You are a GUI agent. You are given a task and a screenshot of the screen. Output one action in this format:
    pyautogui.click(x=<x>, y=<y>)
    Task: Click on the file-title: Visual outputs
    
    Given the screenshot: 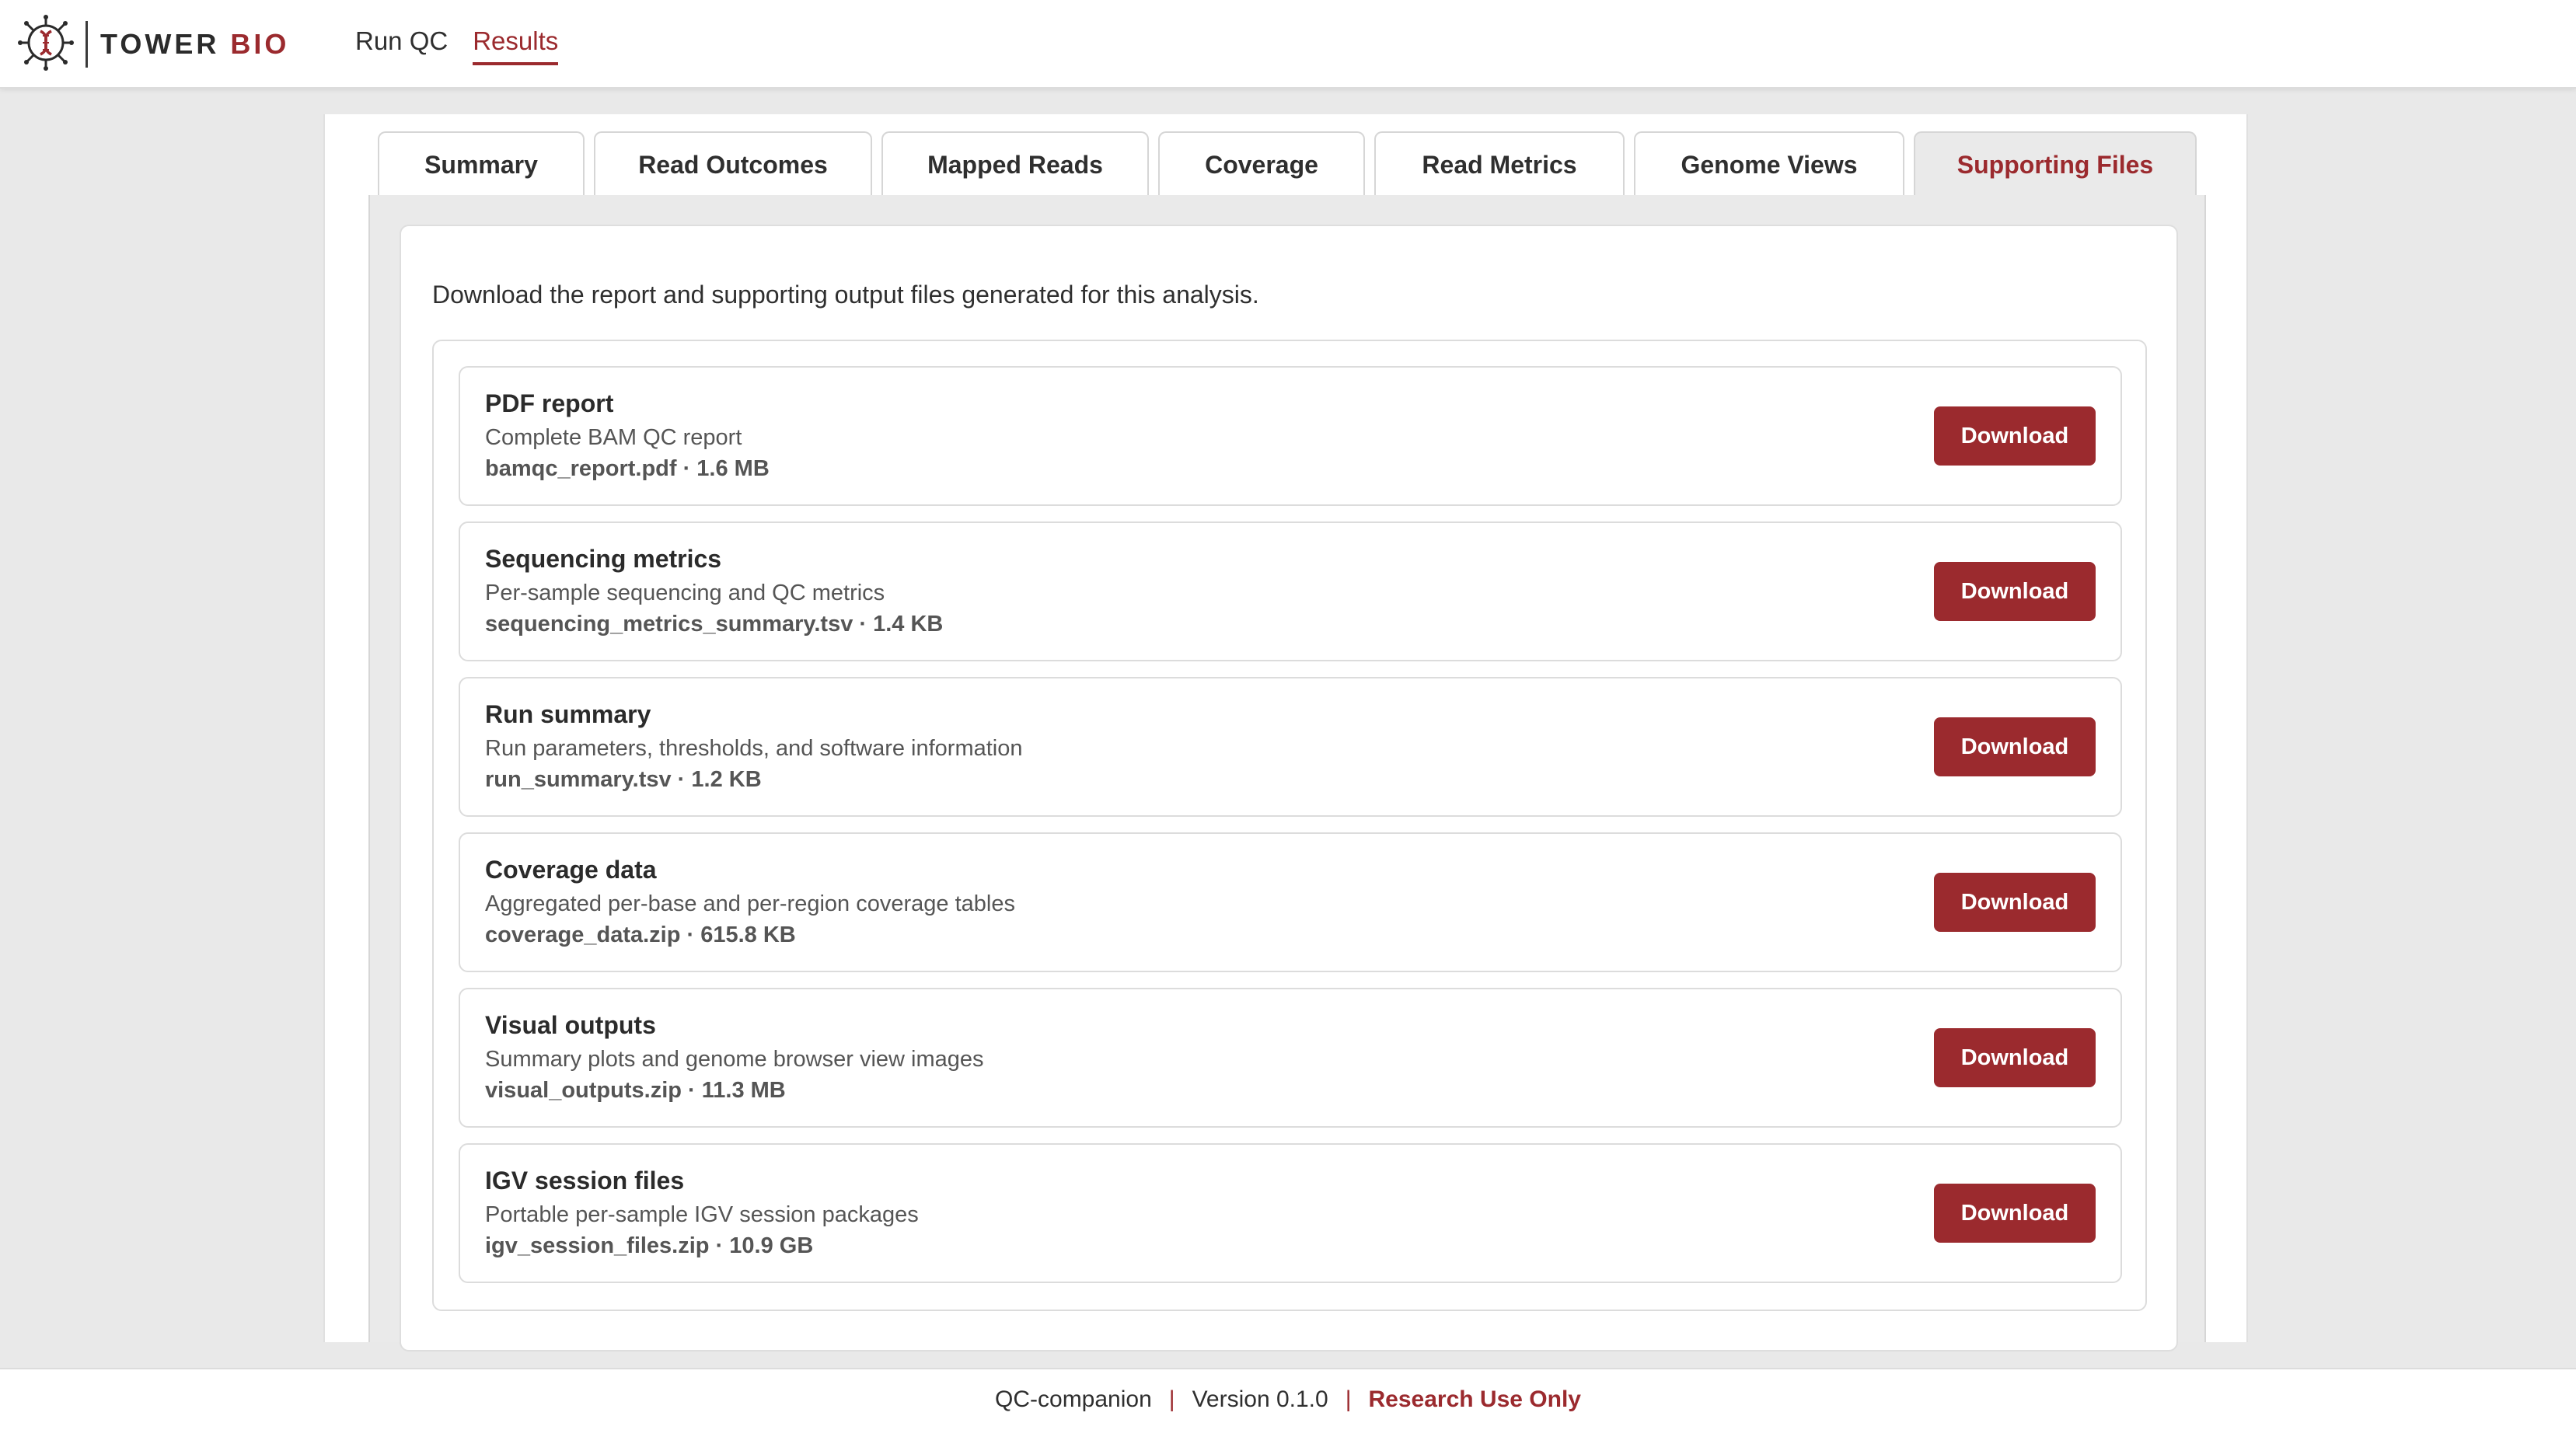 What is the action you would take?
    pyautogui.click(x=571, y=1025)
    